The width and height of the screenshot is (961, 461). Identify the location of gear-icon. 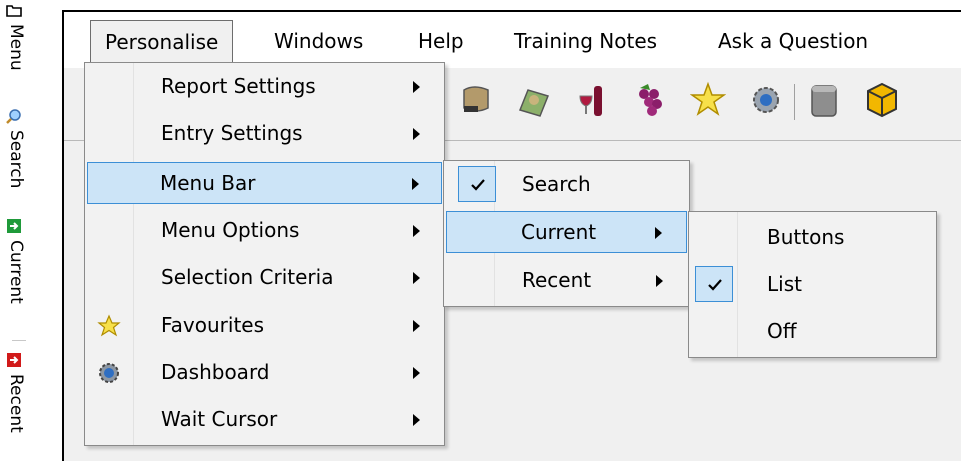
(766, 100).